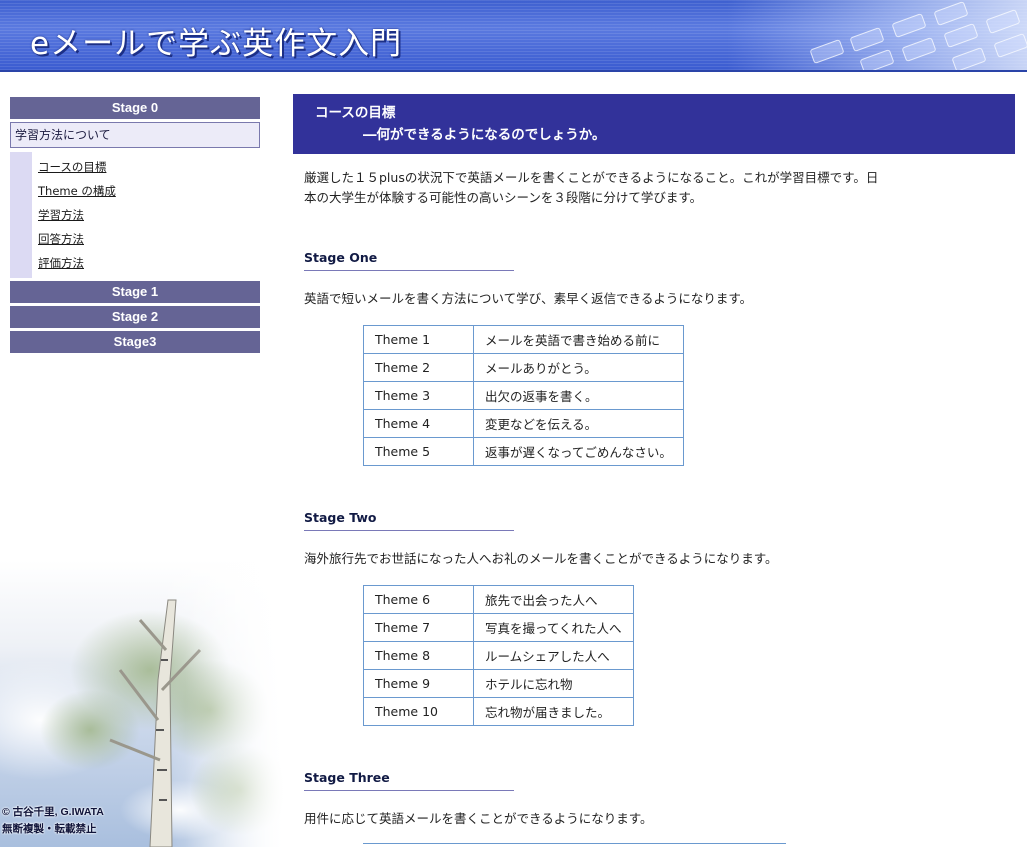 The width and height of the screenshot is (1027, 848). Describe the element at coordinates (553, 655) in the screenshot. I see `theme-title: ルームシェアした人へ` at that location.